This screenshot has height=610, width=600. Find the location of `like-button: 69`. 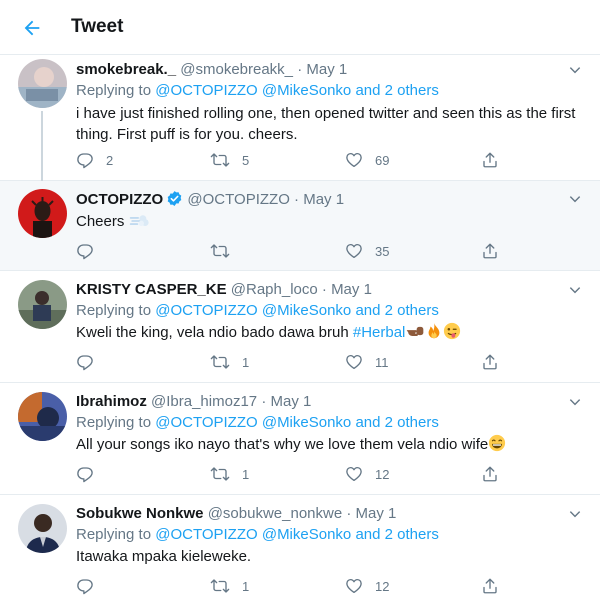

like-button: 69 is located at coordinates (367, 160).